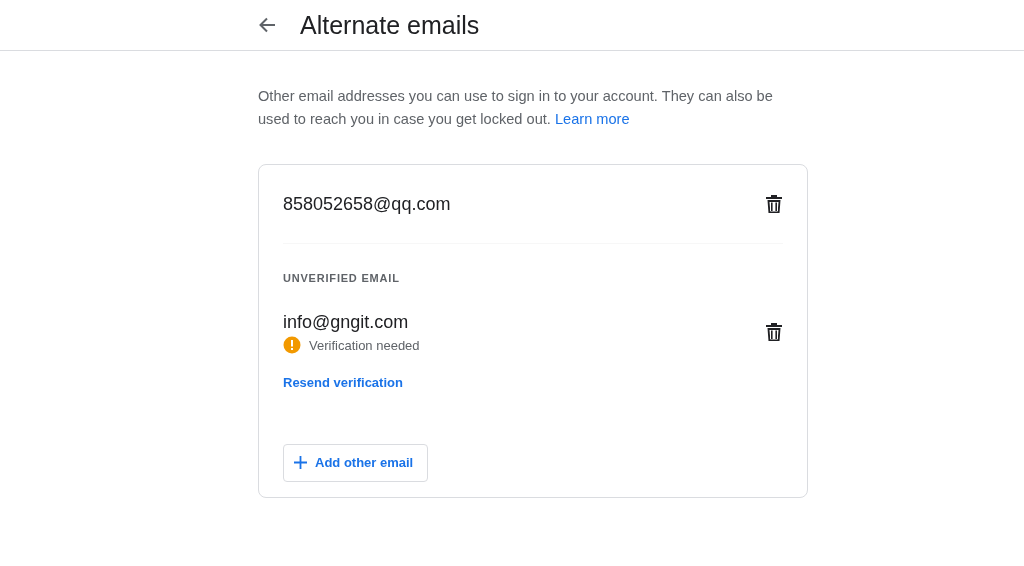 The width and height of the screenshot is (1024, 566). What do you see at coordinates (592, 119) in the screenshot?
I see `learn-more-link: Learn more` at bounding box center [592, 119].